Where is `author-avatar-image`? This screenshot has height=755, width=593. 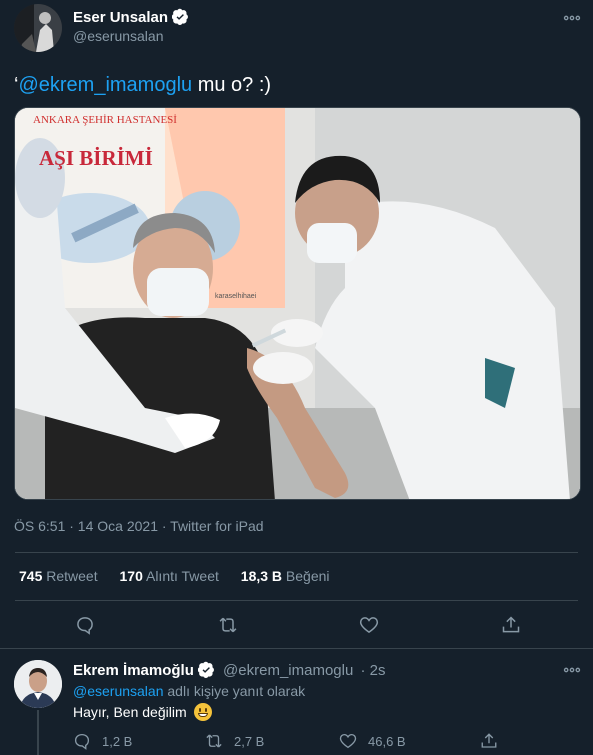 author-avatar-image is located at coordinates (38, 28).